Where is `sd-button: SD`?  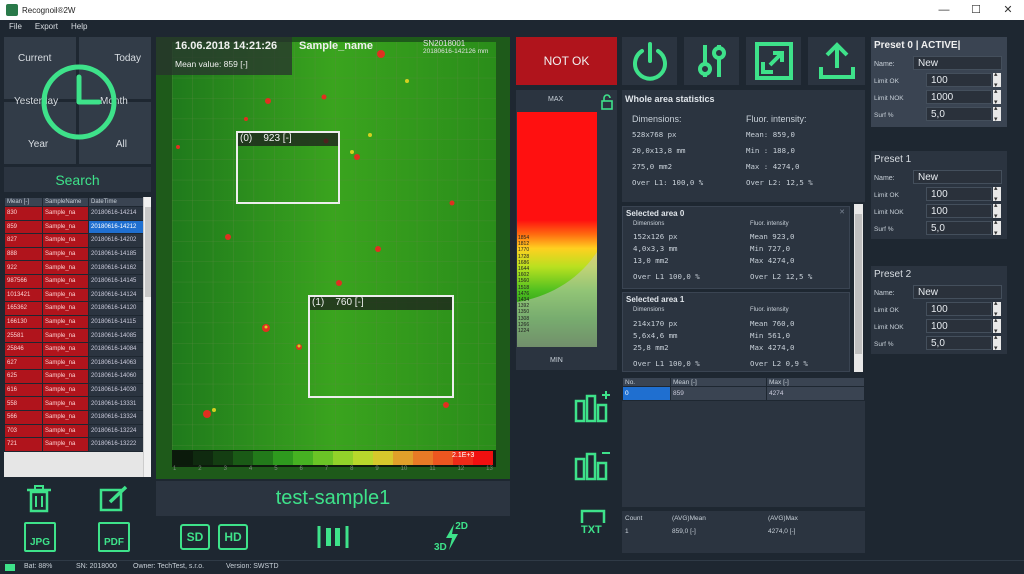 sd-button: SD is located at coordinates (195, 537).